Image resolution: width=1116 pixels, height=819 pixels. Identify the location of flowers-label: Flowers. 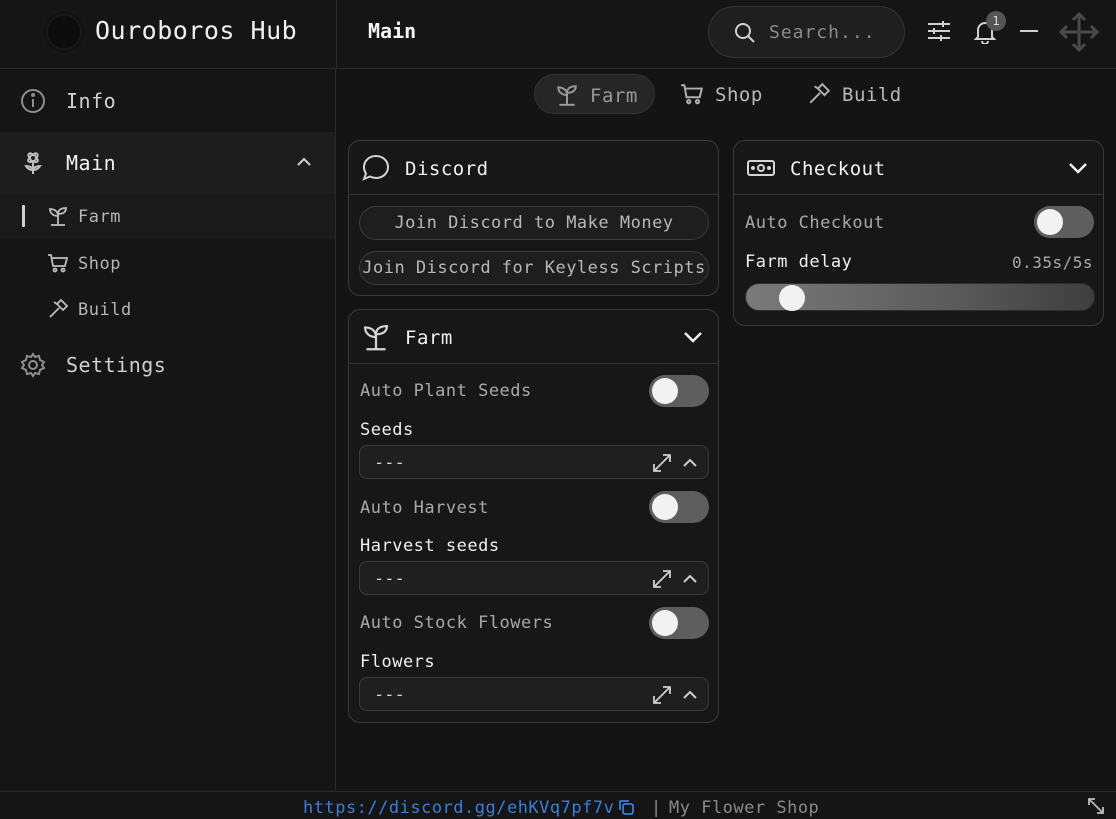
(398, 662).